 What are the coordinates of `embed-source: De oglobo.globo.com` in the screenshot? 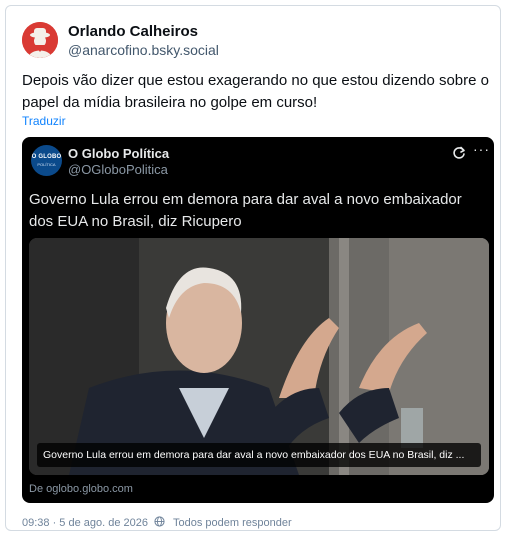 It's located at (81, 489).